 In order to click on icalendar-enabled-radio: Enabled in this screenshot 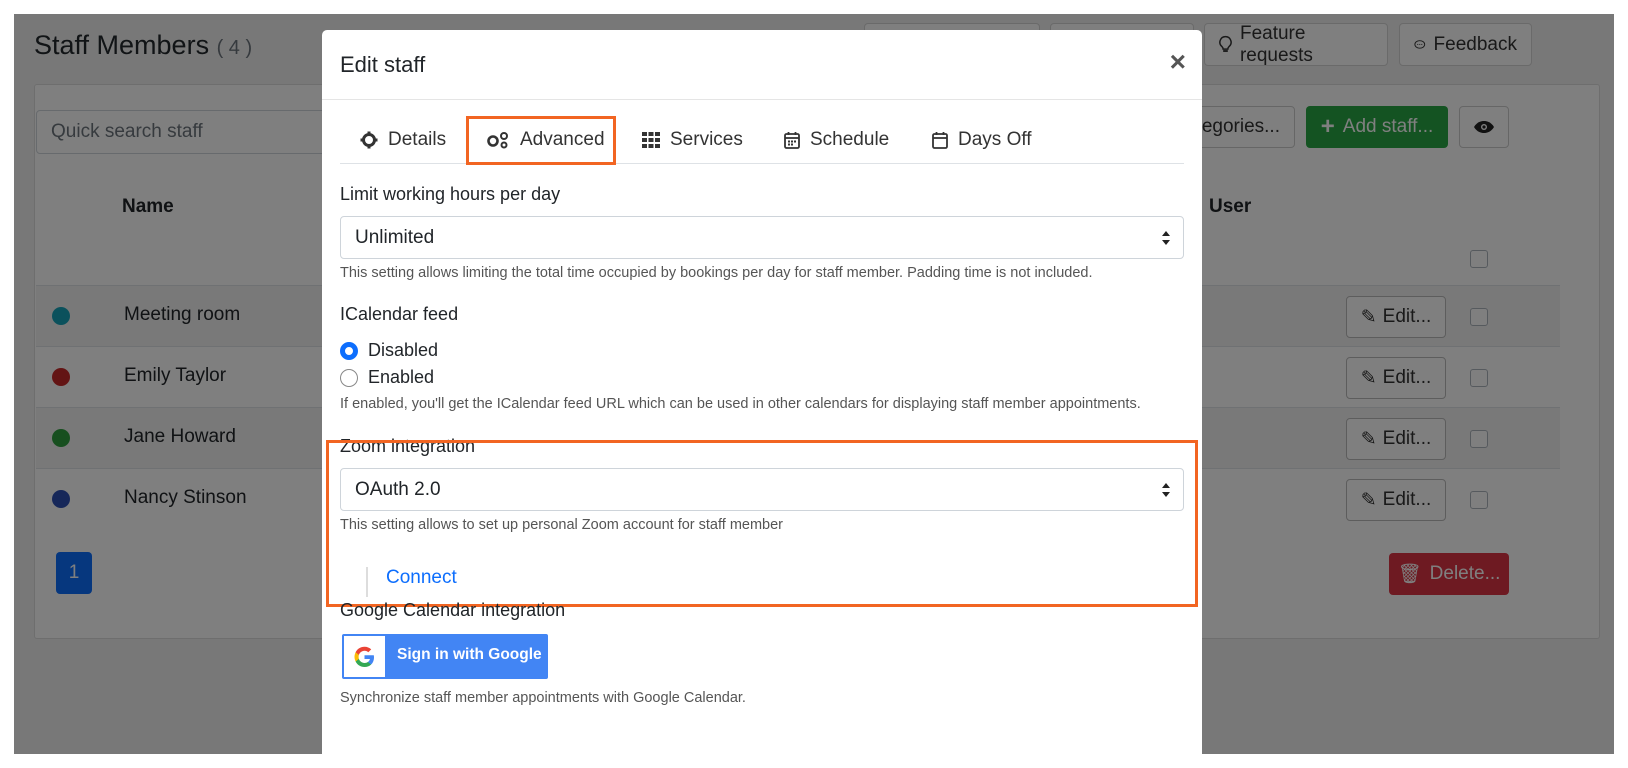, I will do `click(387, 377)`.